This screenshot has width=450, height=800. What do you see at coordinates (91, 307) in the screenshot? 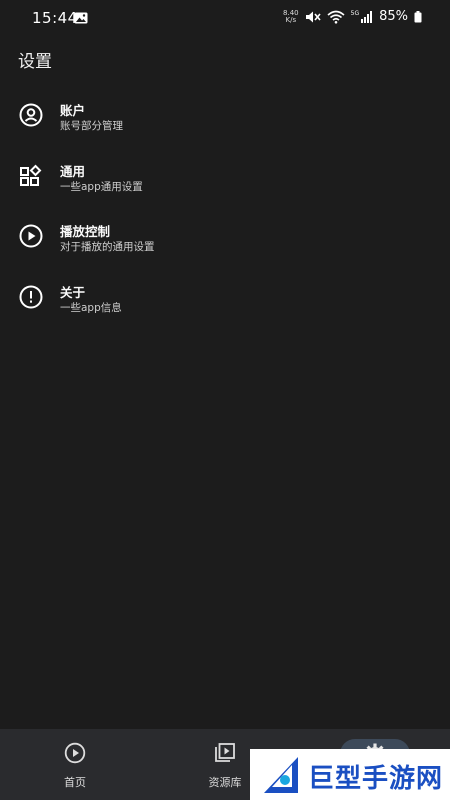
I see `settings-item-subtitle: 一些app信息` at bounding box center [91, 307].